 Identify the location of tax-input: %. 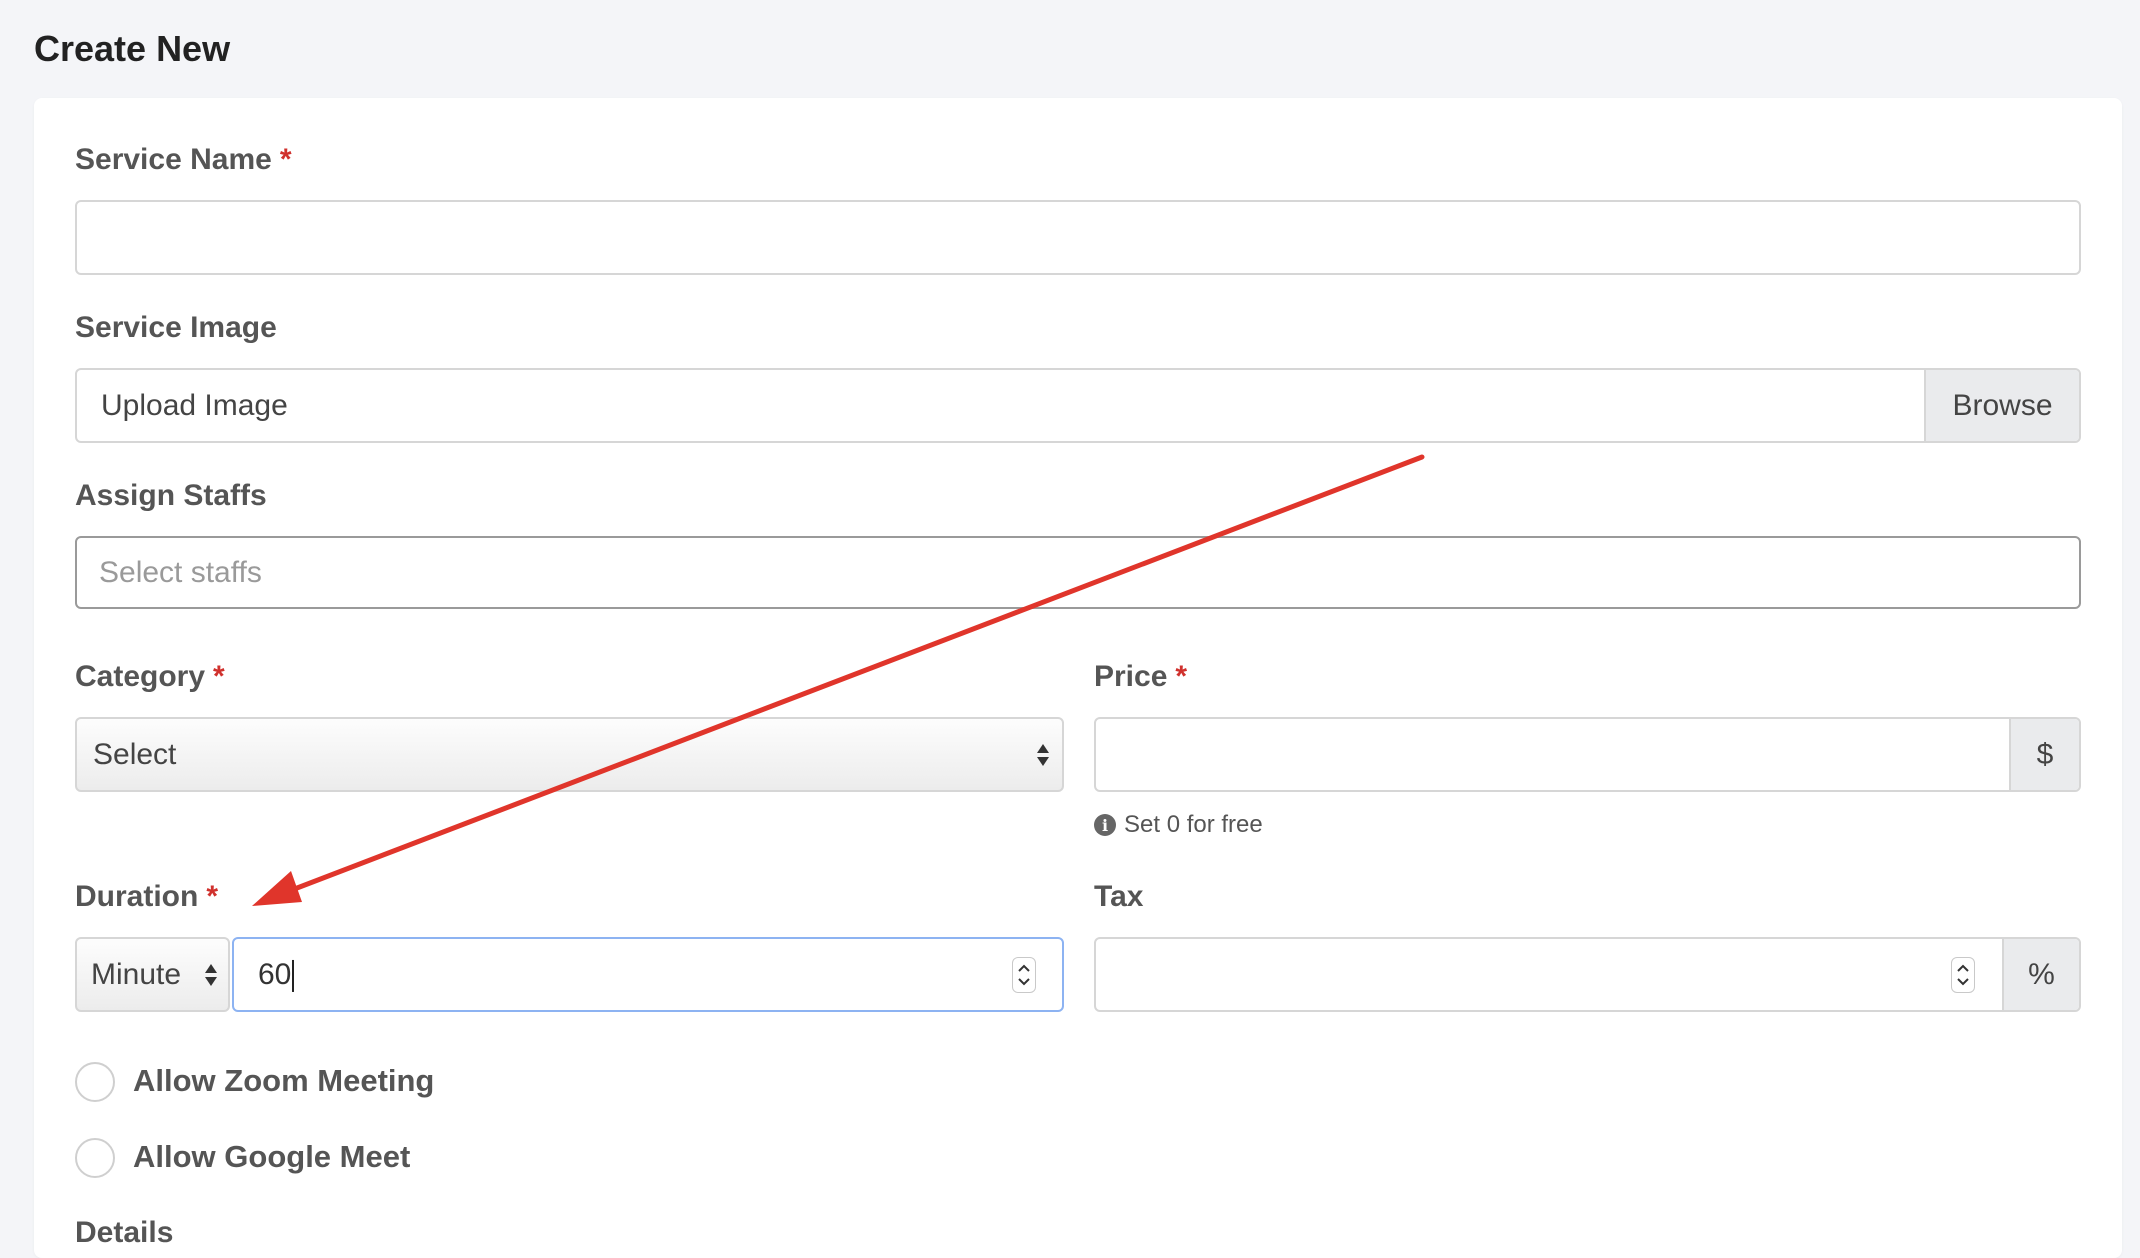
(1587, 974).